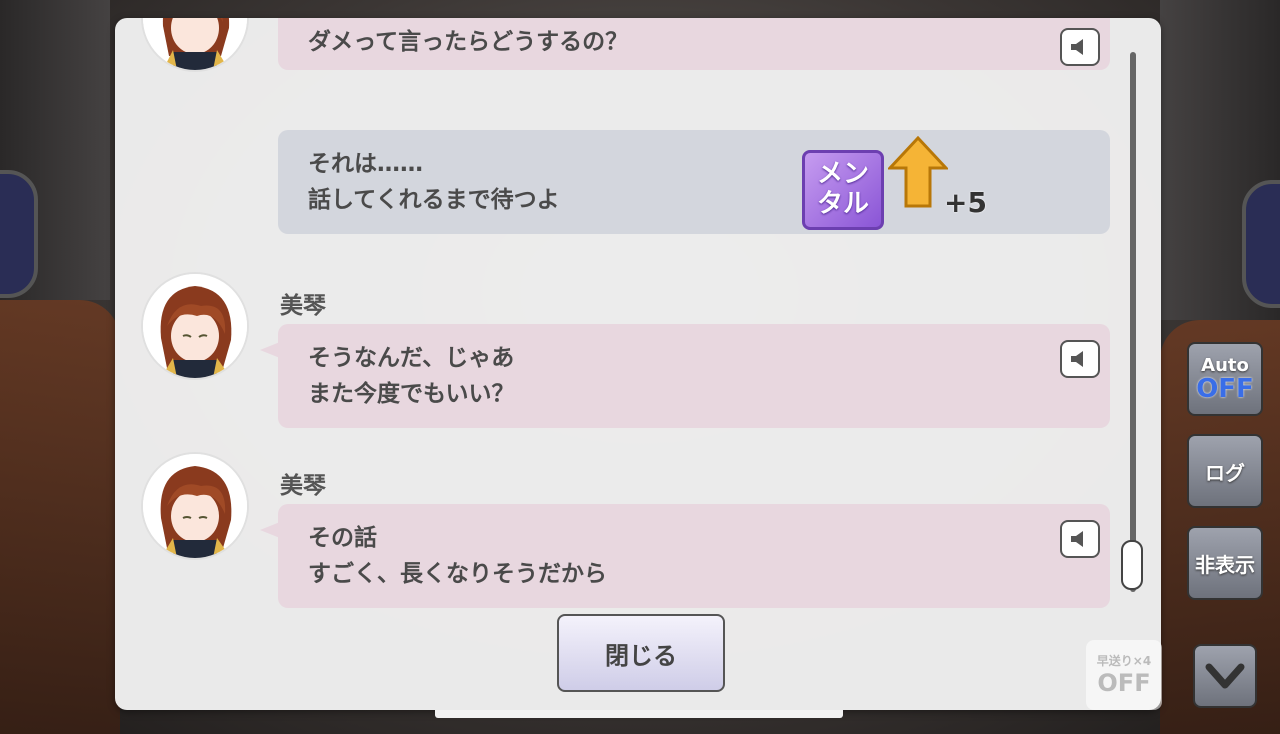  Describe the element at coordinates (411, 376) in the screenshot. I see `dialogue-text: そうなんだ、じゃあ また今度でもいい？` at that location.